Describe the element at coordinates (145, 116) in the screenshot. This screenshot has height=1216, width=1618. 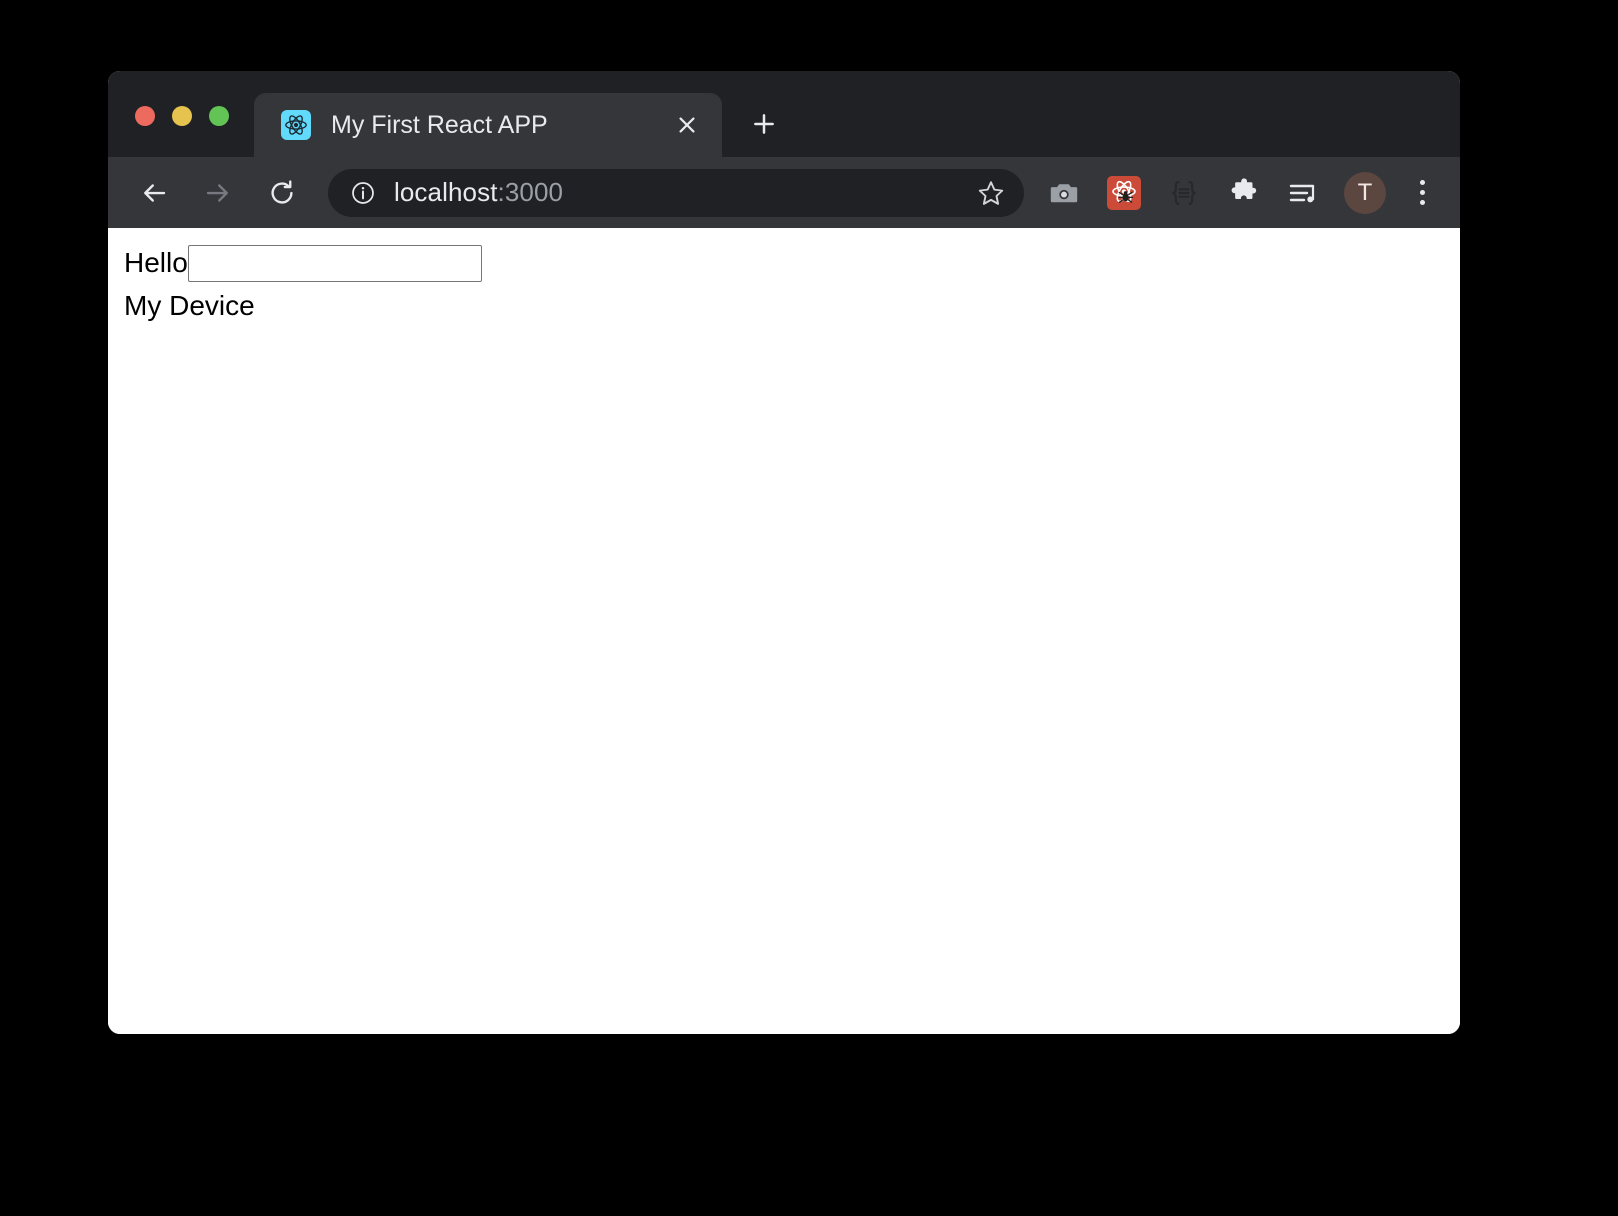
I see `window-close-button` at that location.